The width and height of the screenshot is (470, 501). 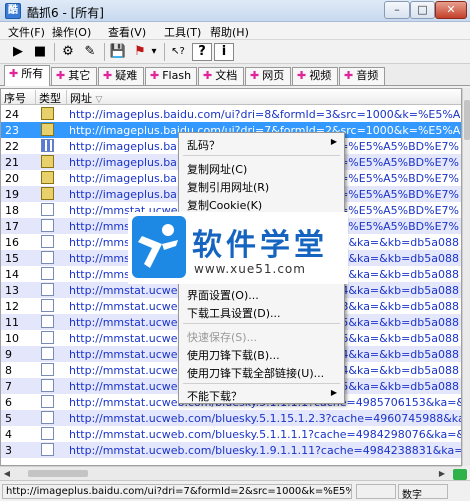 What do you see at coordinates (231, 473) in the screenshot?
I see `horizontal-scrollbar: ◀ ▶` at bounding box center [231, 473].